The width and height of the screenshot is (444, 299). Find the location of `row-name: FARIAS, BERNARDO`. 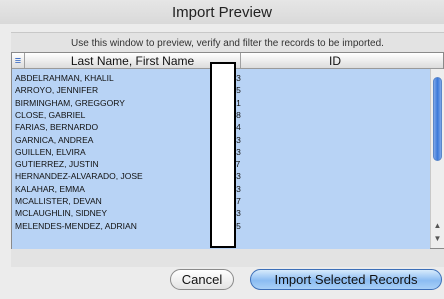

row-name: FARIAS, BERNARDO is located at coordinates (57, 127).